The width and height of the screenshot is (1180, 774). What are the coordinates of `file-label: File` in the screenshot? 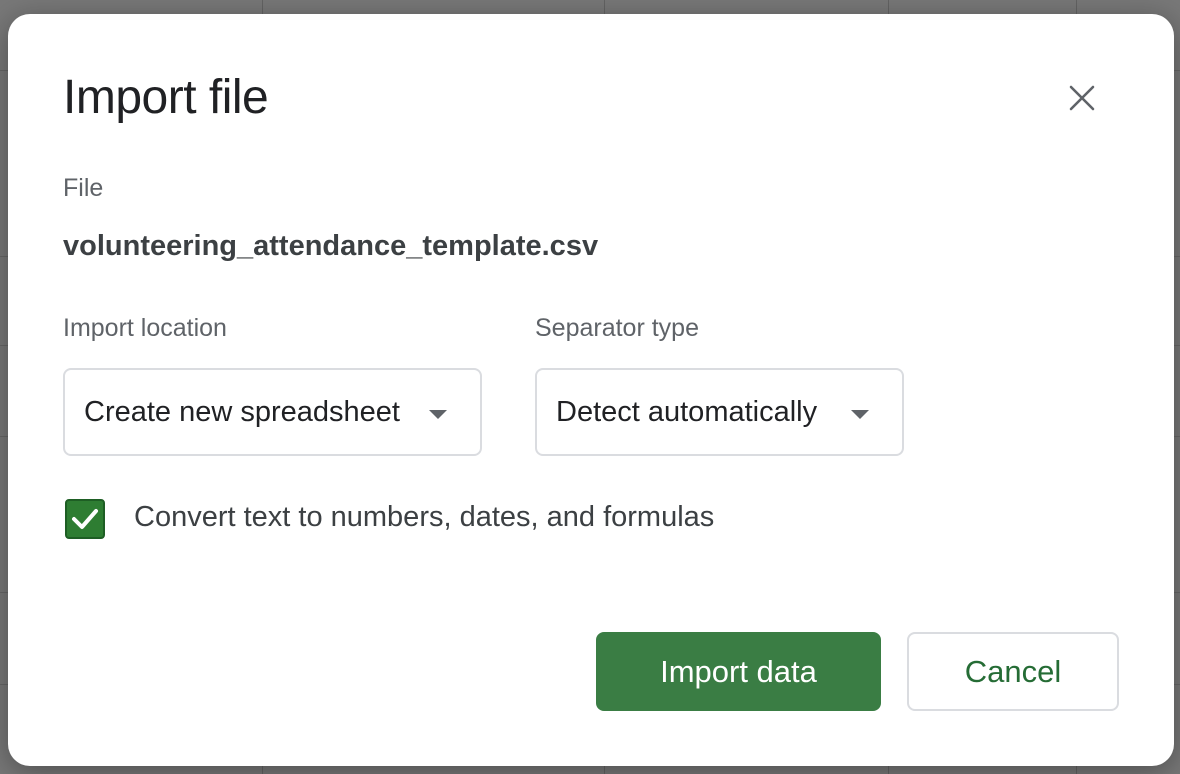 It's located at (83, 188).